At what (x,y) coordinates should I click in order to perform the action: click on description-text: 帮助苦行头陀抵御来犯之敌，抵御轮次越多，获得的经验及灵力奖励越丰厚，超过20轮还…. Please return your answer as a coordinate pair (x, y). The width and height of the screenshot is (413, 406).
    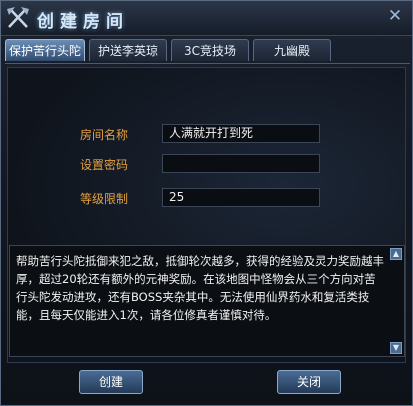
    Looking at the image, I should click on (200, 288).